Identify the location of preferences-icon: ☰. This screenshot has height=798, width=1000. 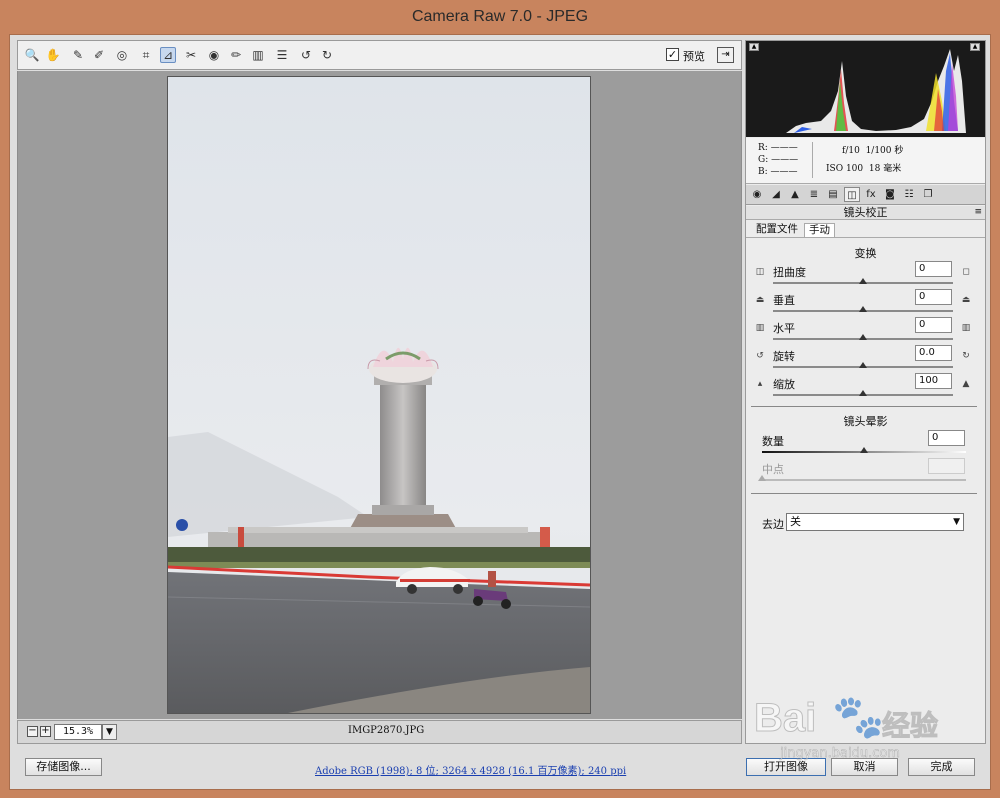
(282, 55).